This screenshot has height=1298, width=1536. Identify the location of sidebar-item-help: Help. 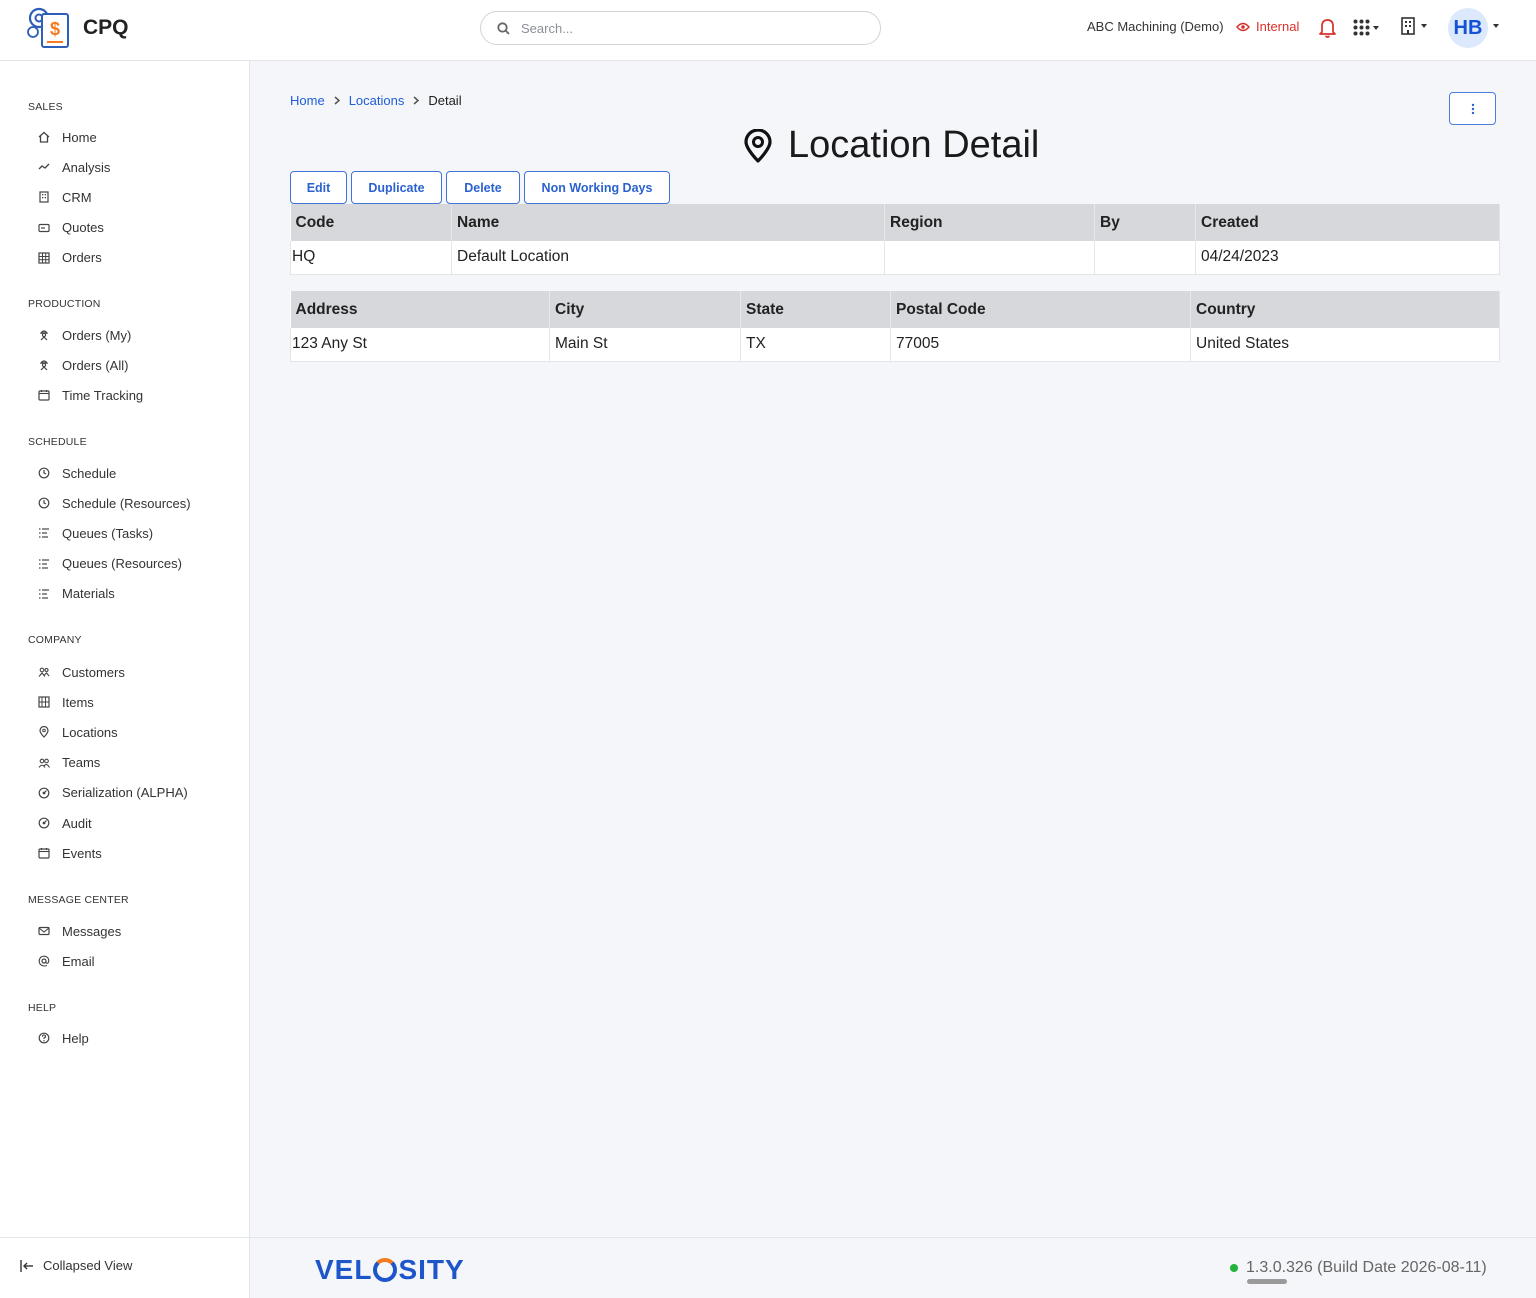
(63, 1038).